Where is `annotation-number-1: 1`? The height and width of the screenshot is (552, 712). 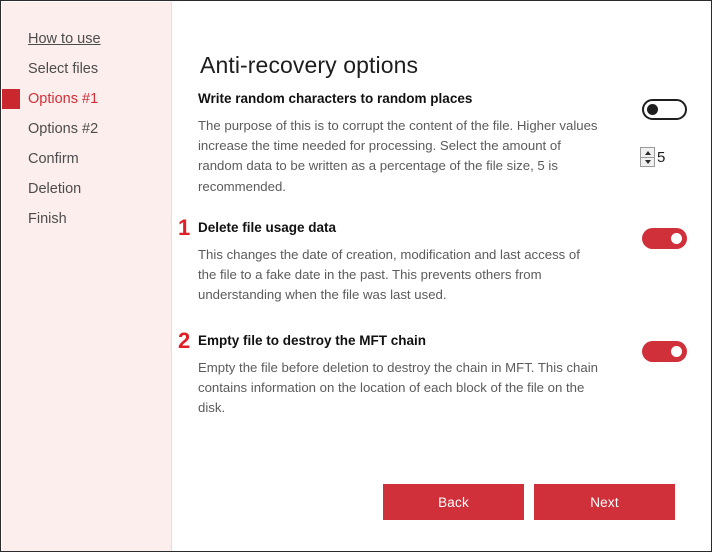 annotation-number-1: 1 is located at coordinates (184, 227).